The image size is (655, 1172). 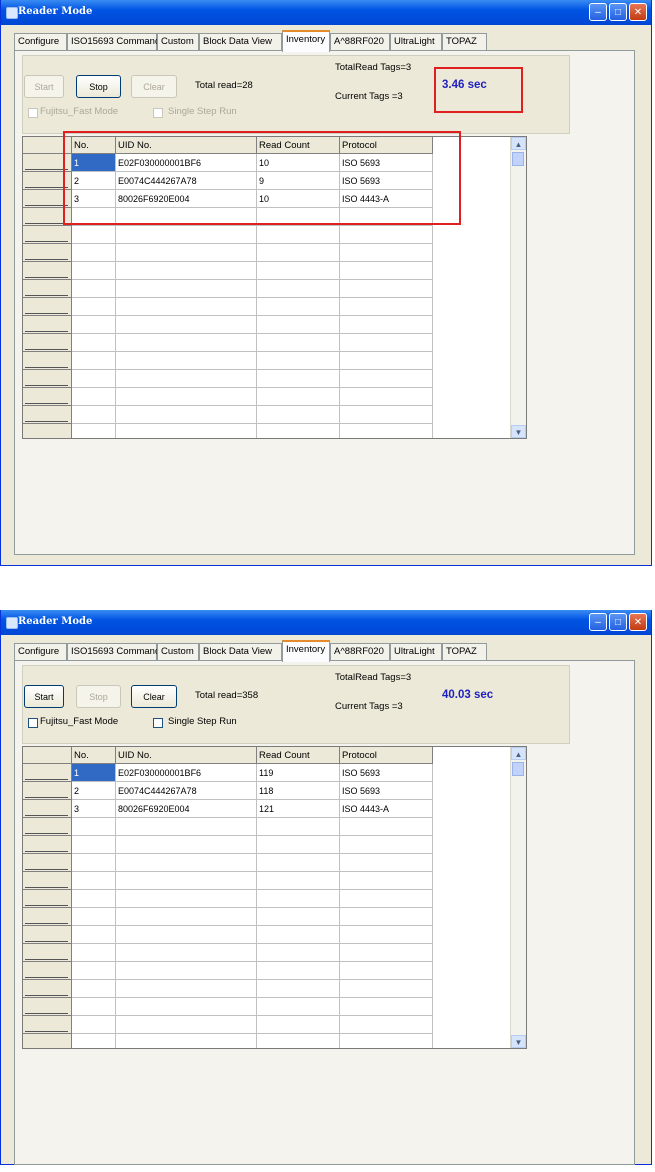 What do you see at coordinates (94, 773) in the screenshot?
I see `table-cell-no: 1` at bounding box center [94, 773].